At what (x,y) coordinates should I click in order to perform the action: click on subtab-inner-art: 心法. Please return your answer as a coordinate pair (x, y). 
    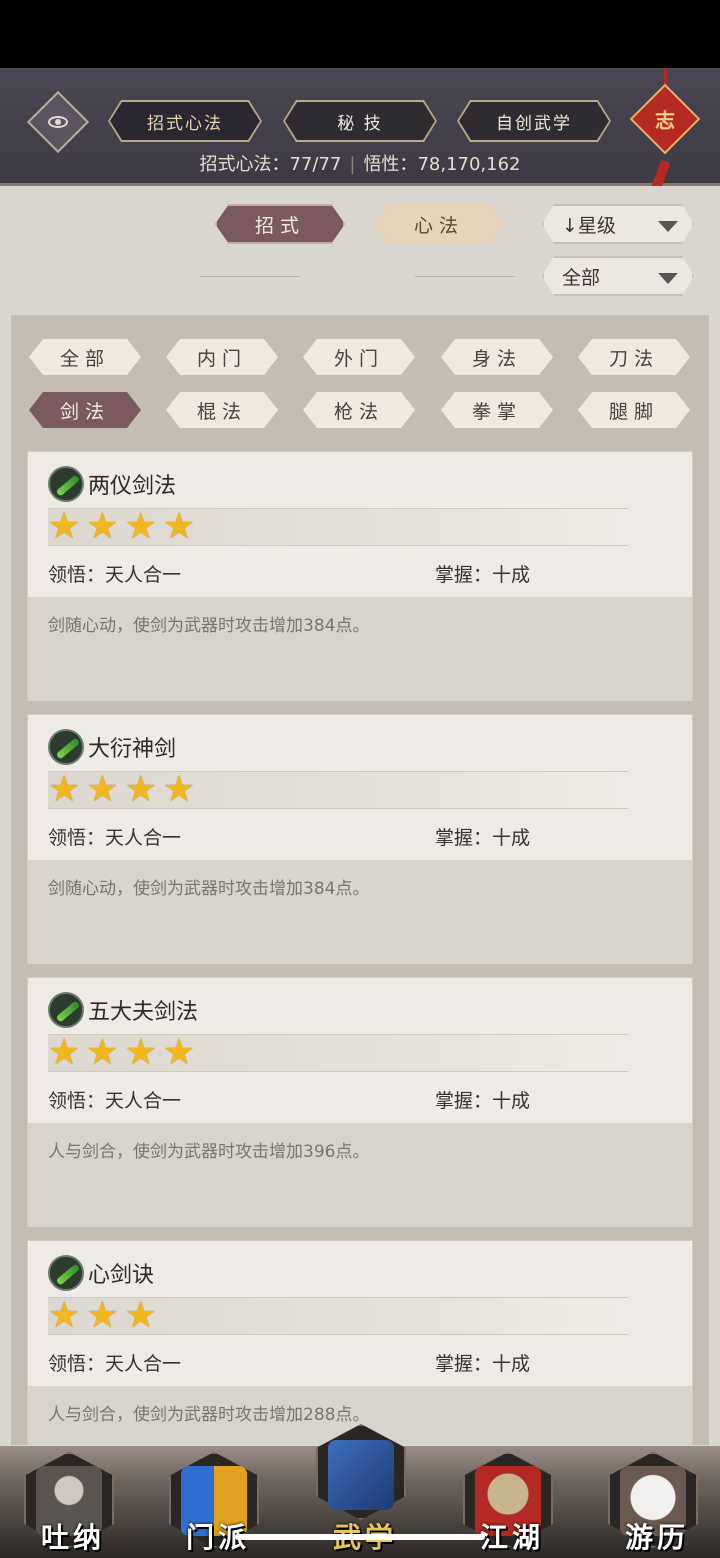
    Looking at the image, I should click on (439, 224).